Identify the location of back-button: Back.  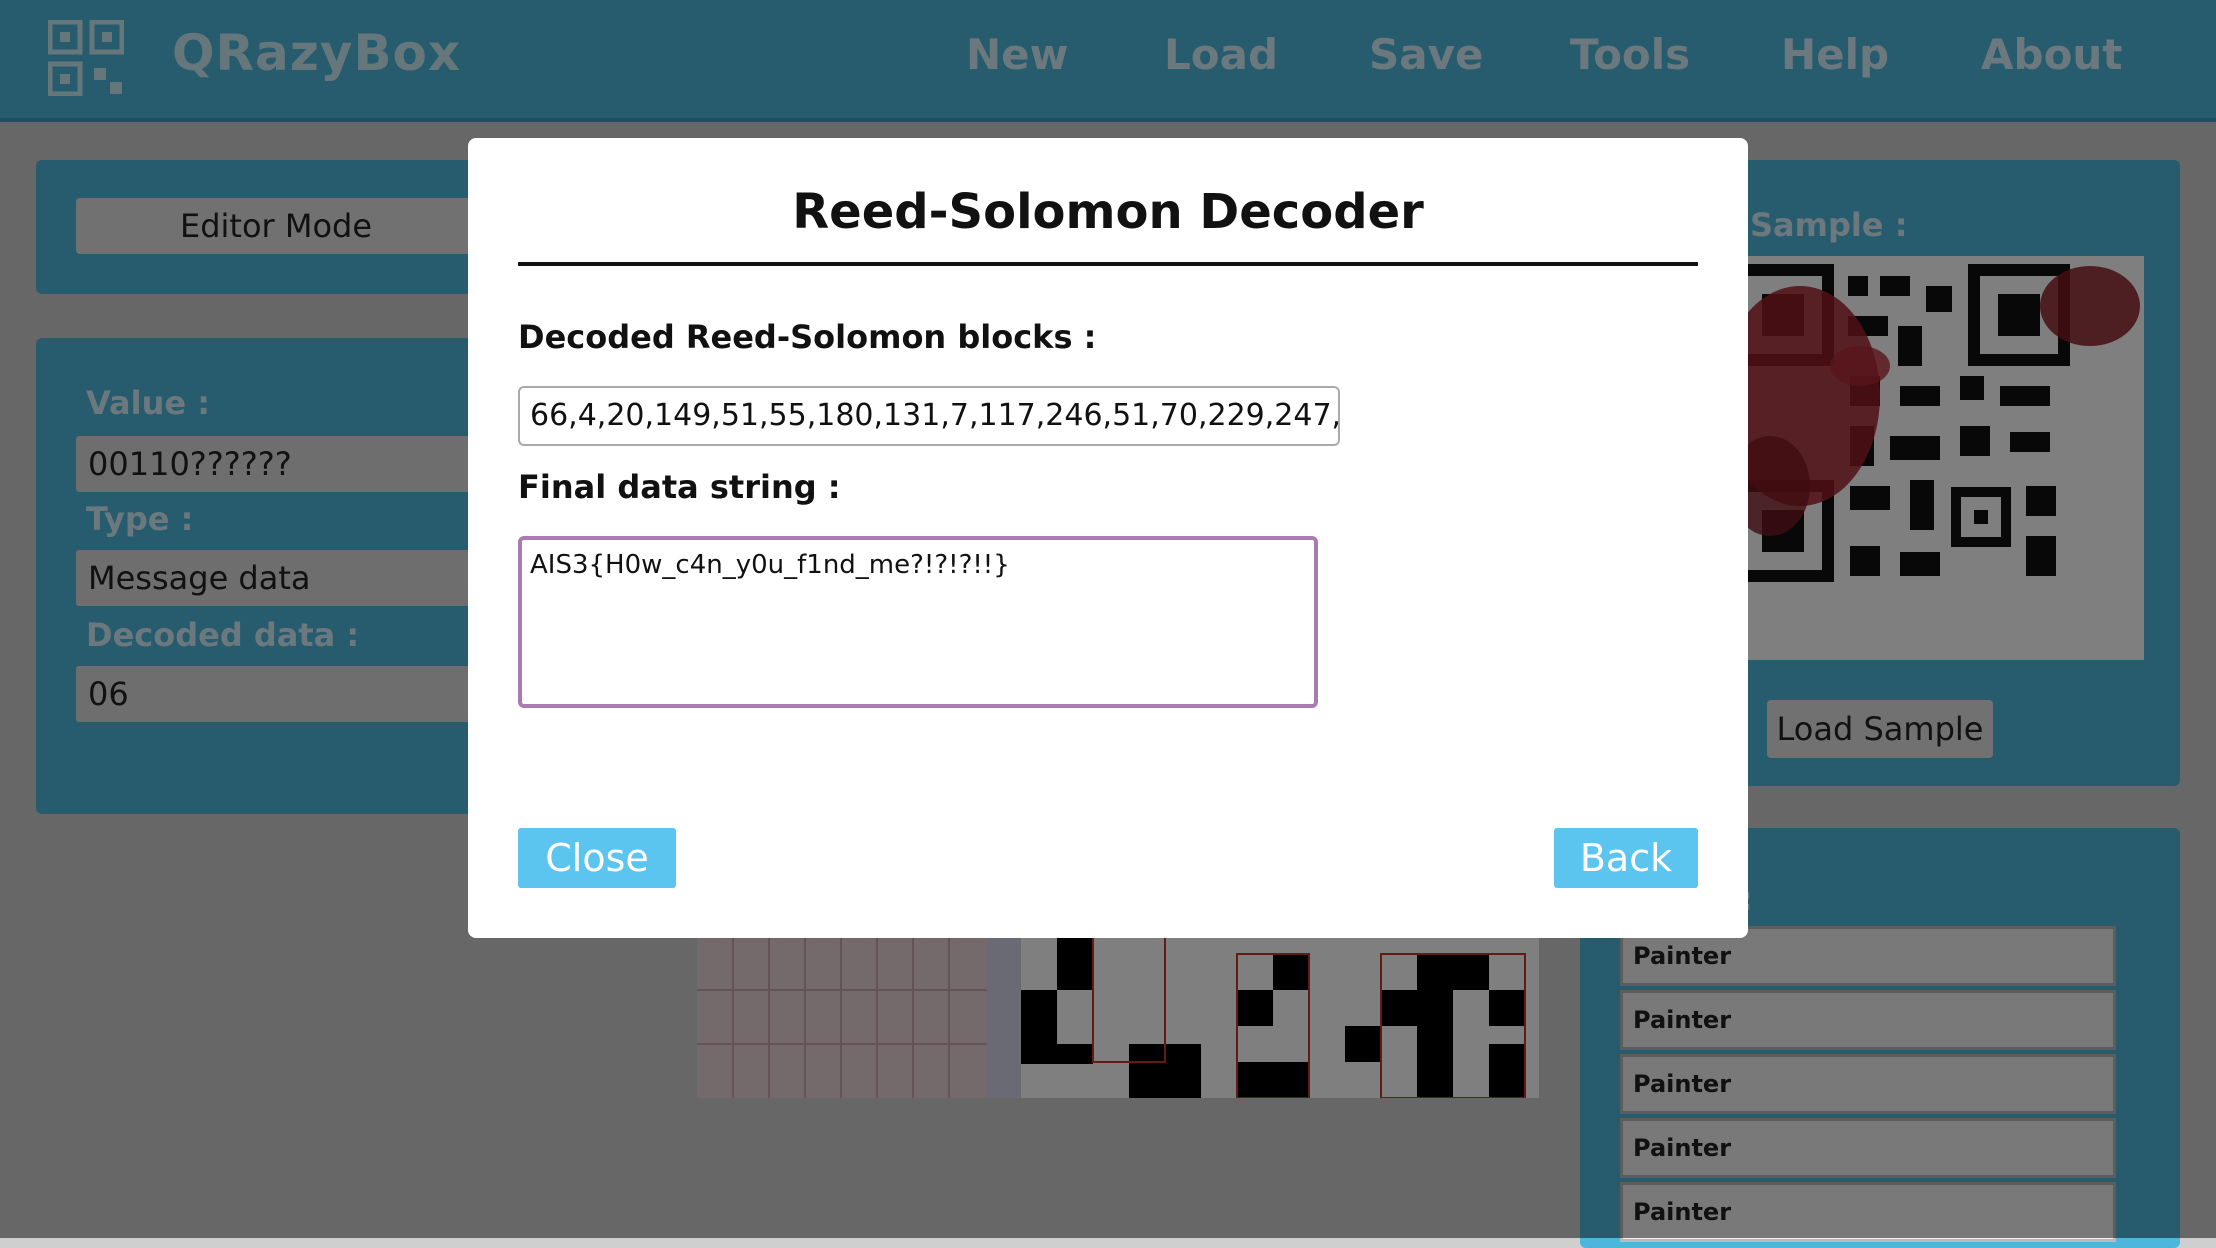
(1626, 858).